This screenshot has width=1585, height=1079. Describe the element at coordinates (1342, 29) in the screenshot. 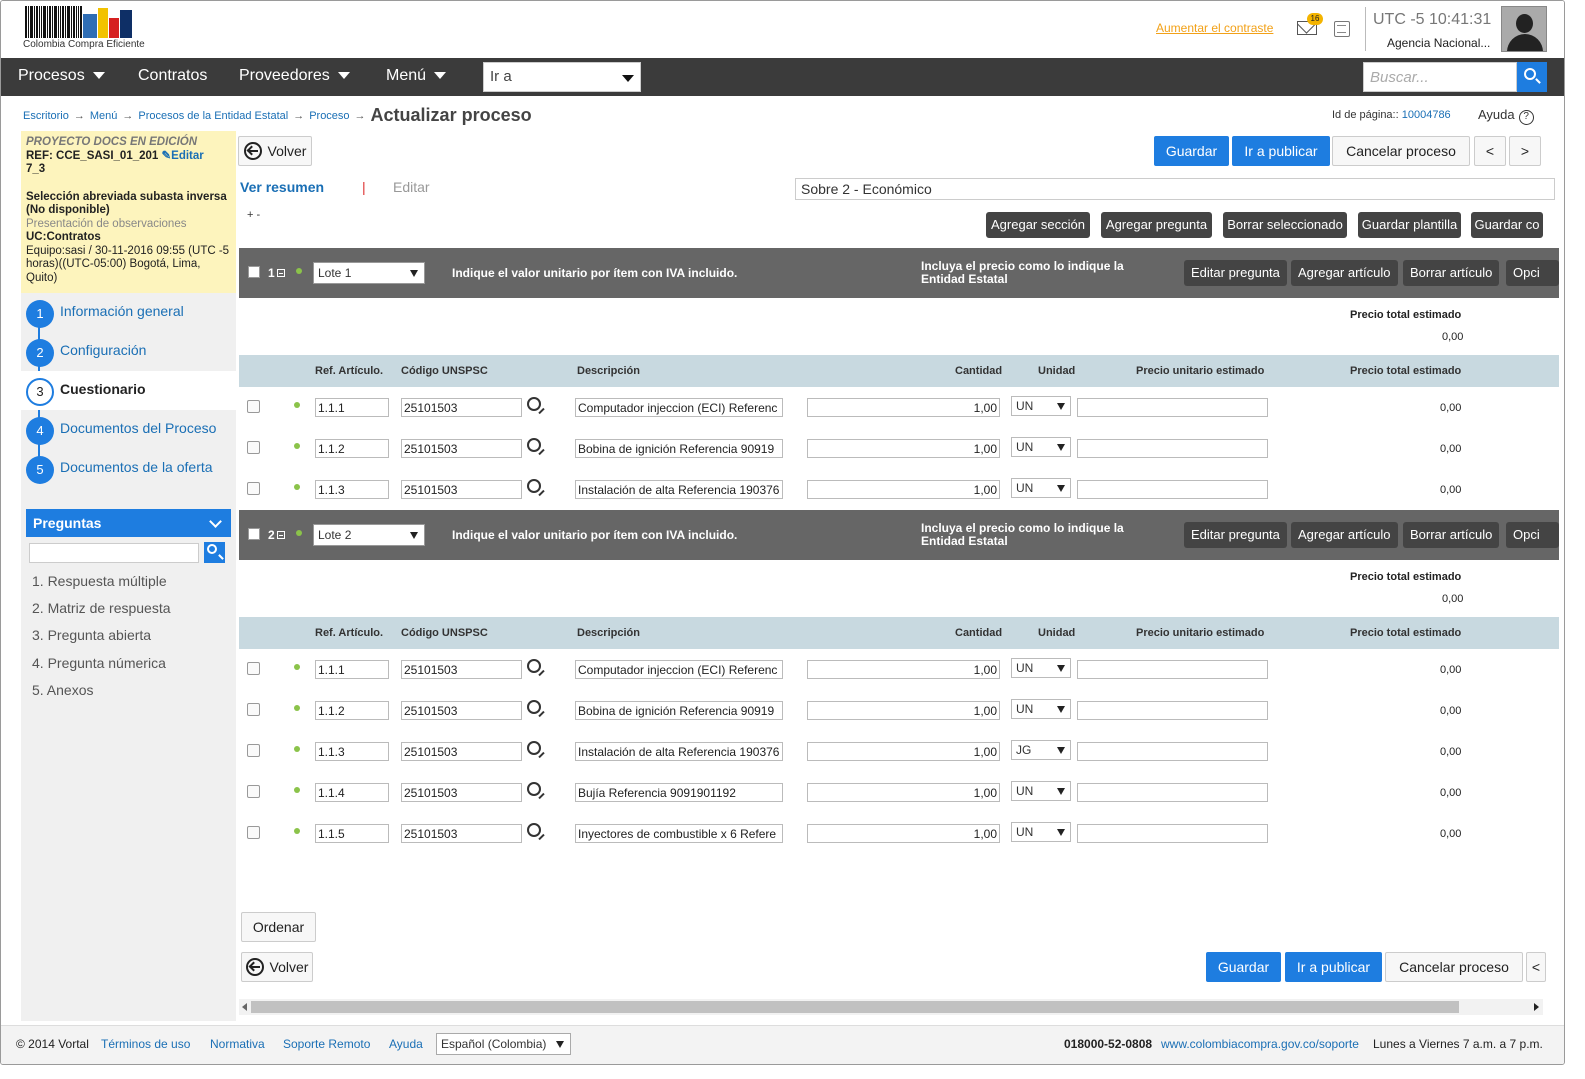

I see `news-icon` at that location.